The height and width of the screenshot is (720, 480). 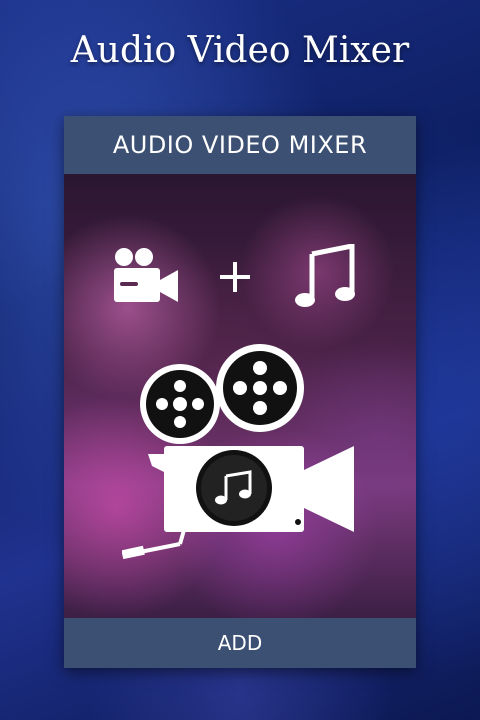 What do you see at coordinates (240, 643) in the screenshot?
I see `add-button: ADD` at bounding box center [240, 643].